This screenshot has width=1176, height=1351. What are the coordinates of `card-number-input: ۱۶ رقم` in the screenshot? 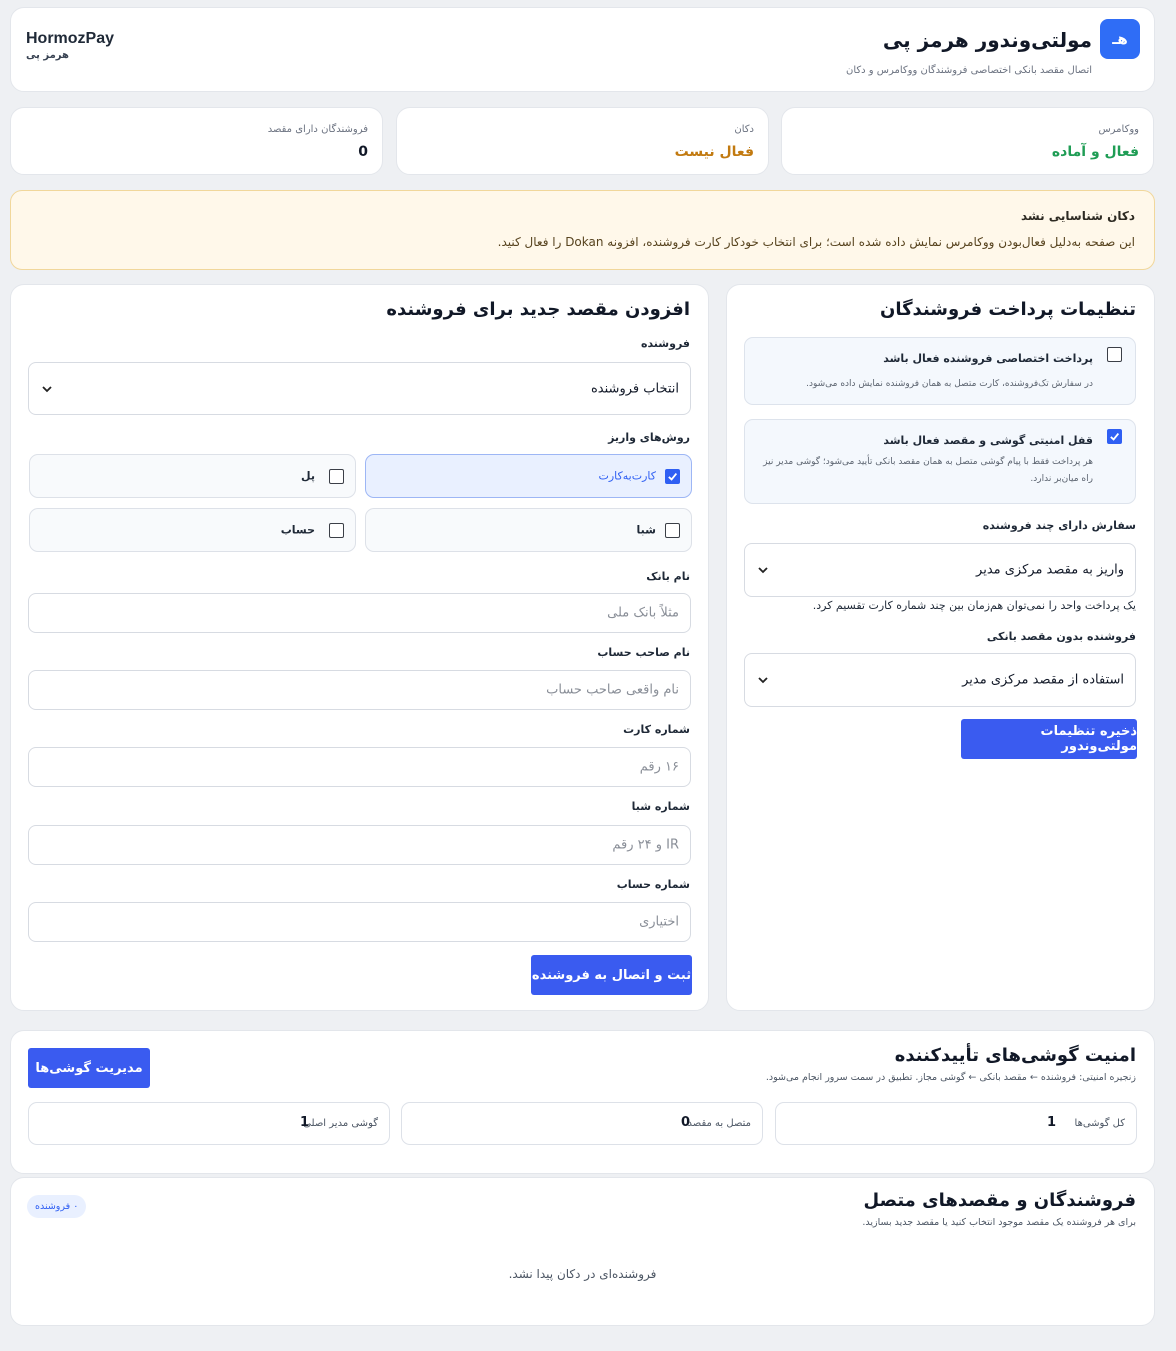 It's located at (359, 767).